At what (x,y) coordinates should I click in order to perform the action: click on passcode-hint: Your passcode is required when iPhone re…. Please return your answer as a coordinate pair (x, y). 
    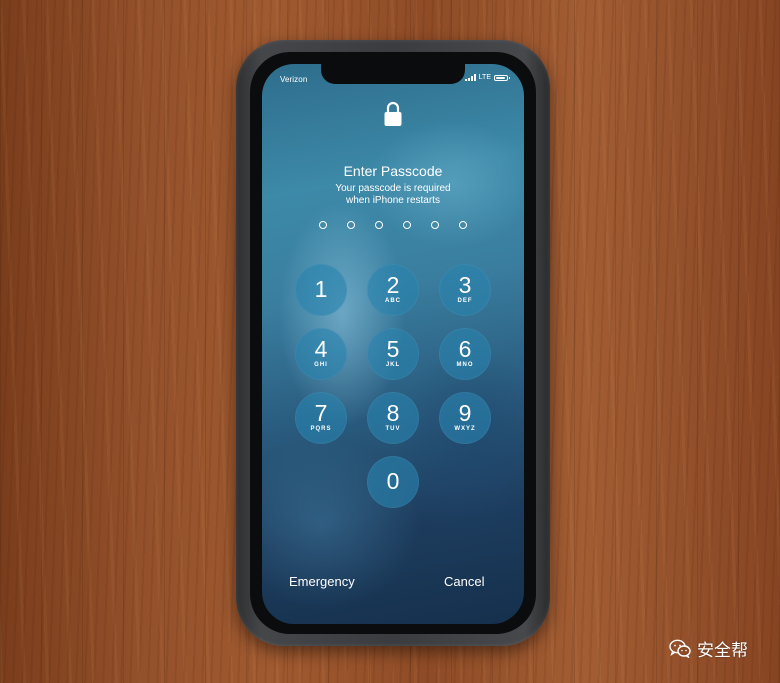
    Looking at the image, I should click on (393, 195).